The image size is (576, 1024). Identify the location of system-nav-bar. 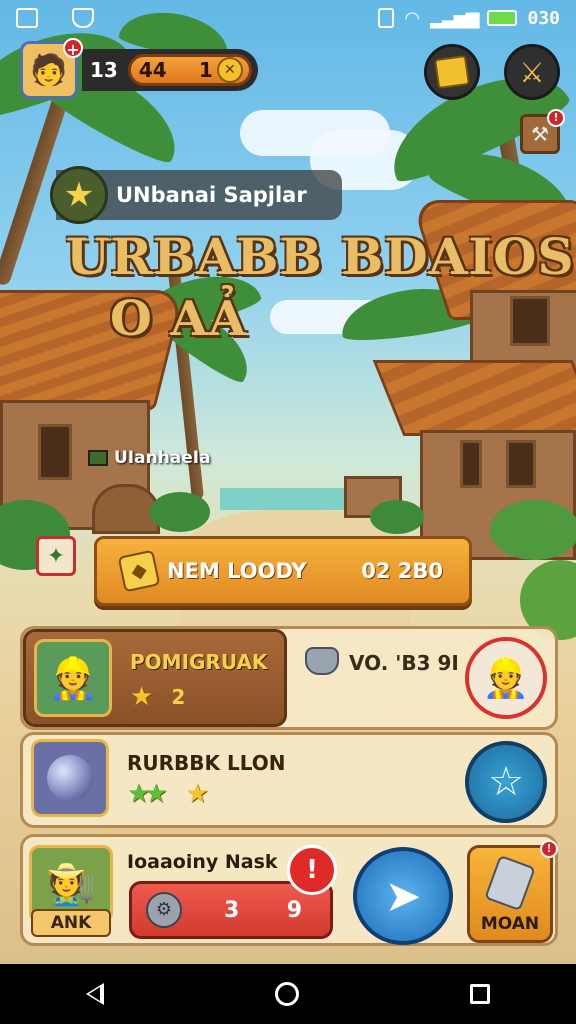
(288, 994).